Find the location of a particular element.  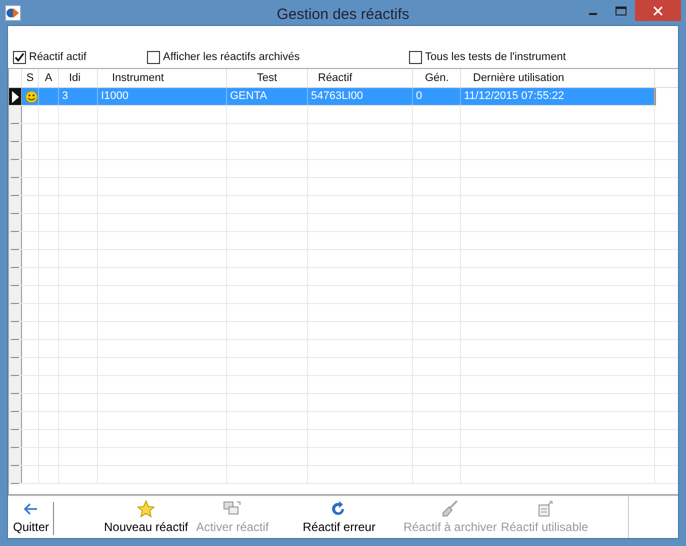

column-header: S is located at coordinates (30, 78).